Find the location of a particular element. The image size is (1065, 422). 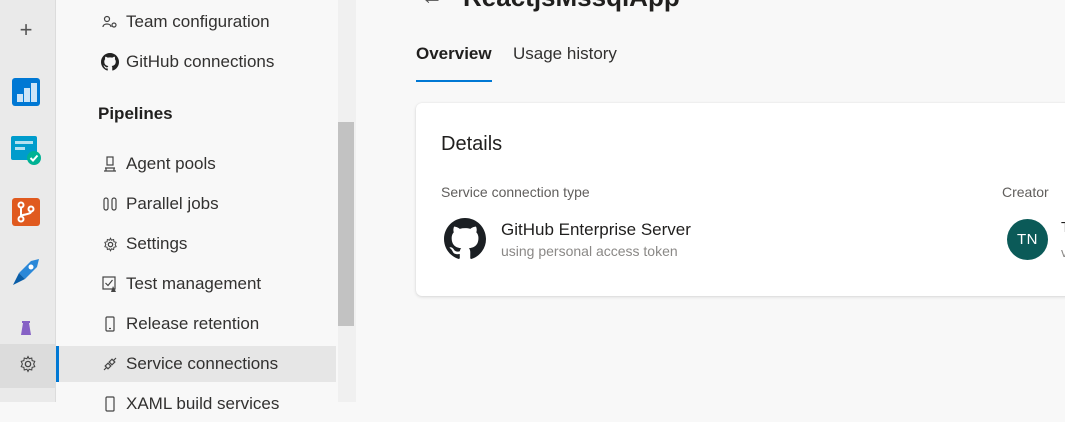

details-title: Details is located at coordinates (472, 144).